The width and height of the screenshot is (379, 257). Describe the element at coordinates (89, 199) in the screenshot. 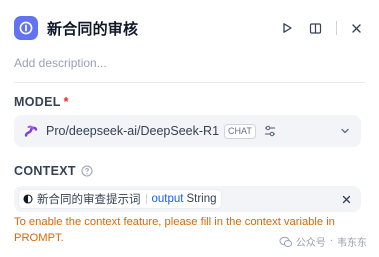

I see `variable-source-node: 新合同的审查提示词` at that location.